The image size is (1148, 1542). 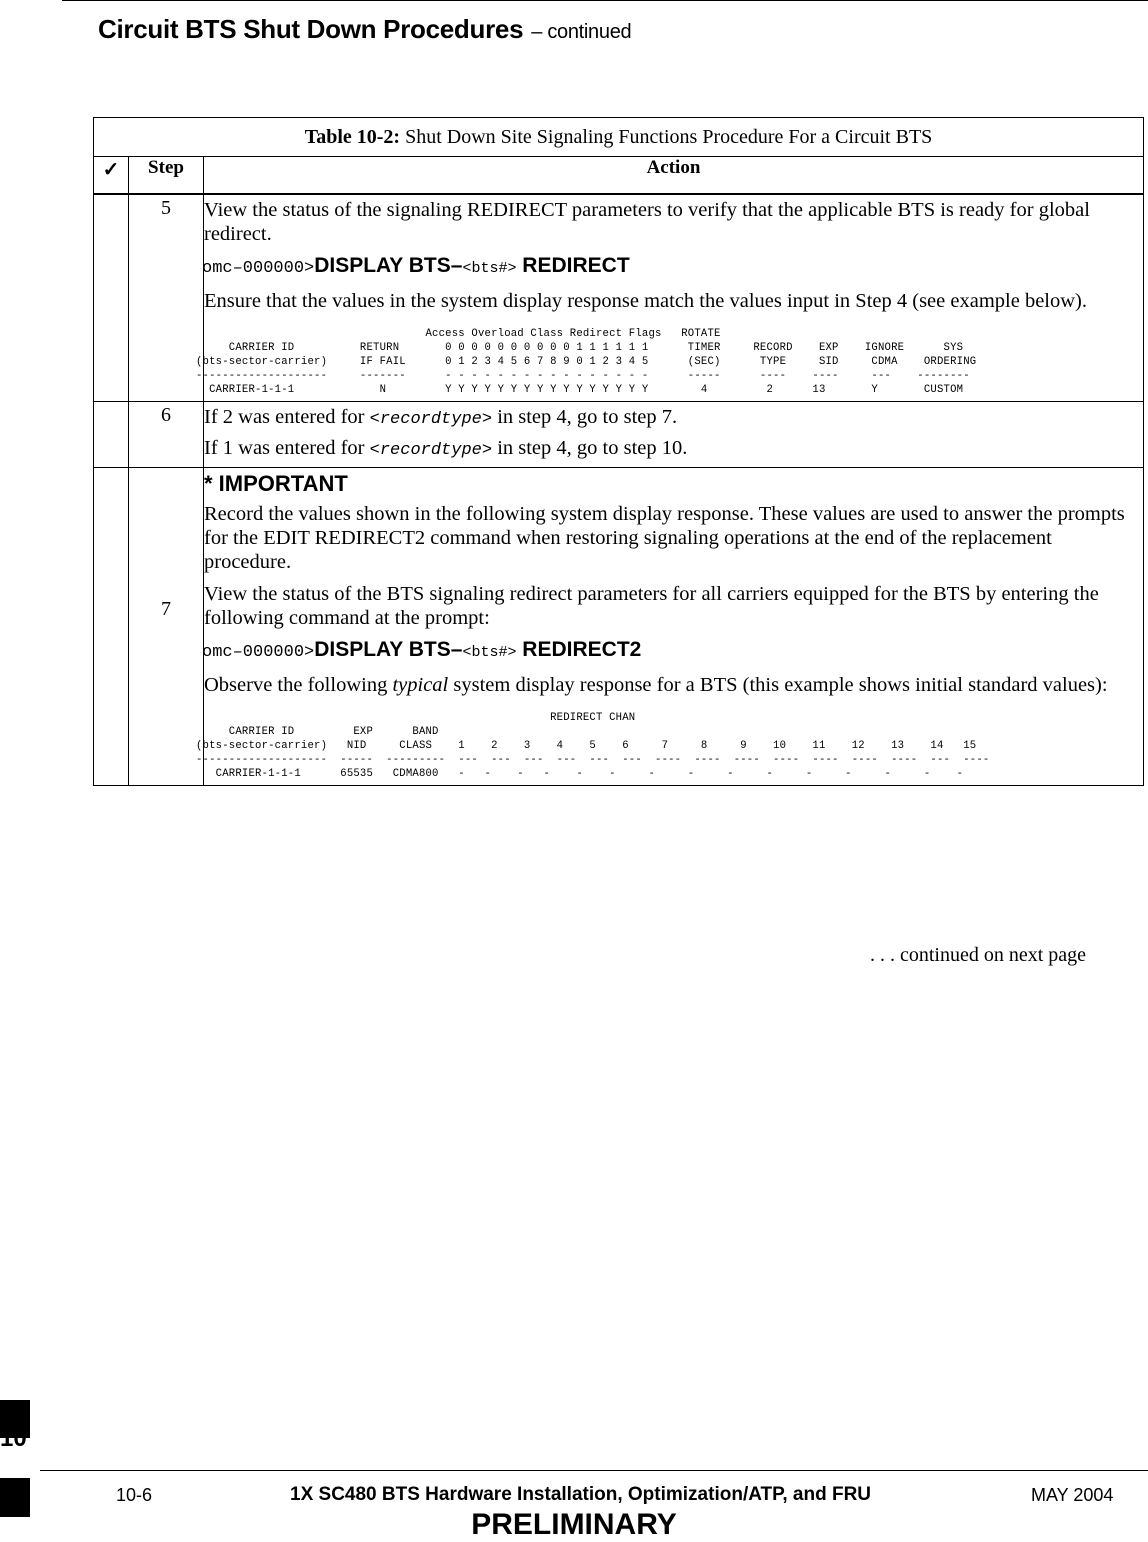 What do you see at coordinates (352, 136) in the screenshot?
I see `table-caption-label: Table 10-2:` at bounding box center [352, 136].